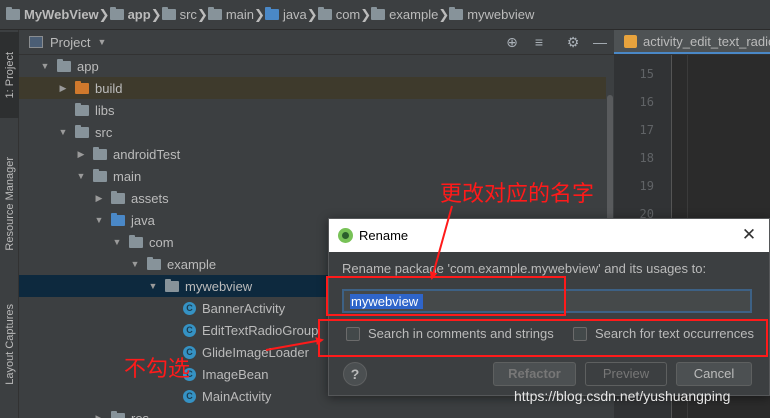  I want to click on tree-item: ▶ androidTest, so click(316, 154).